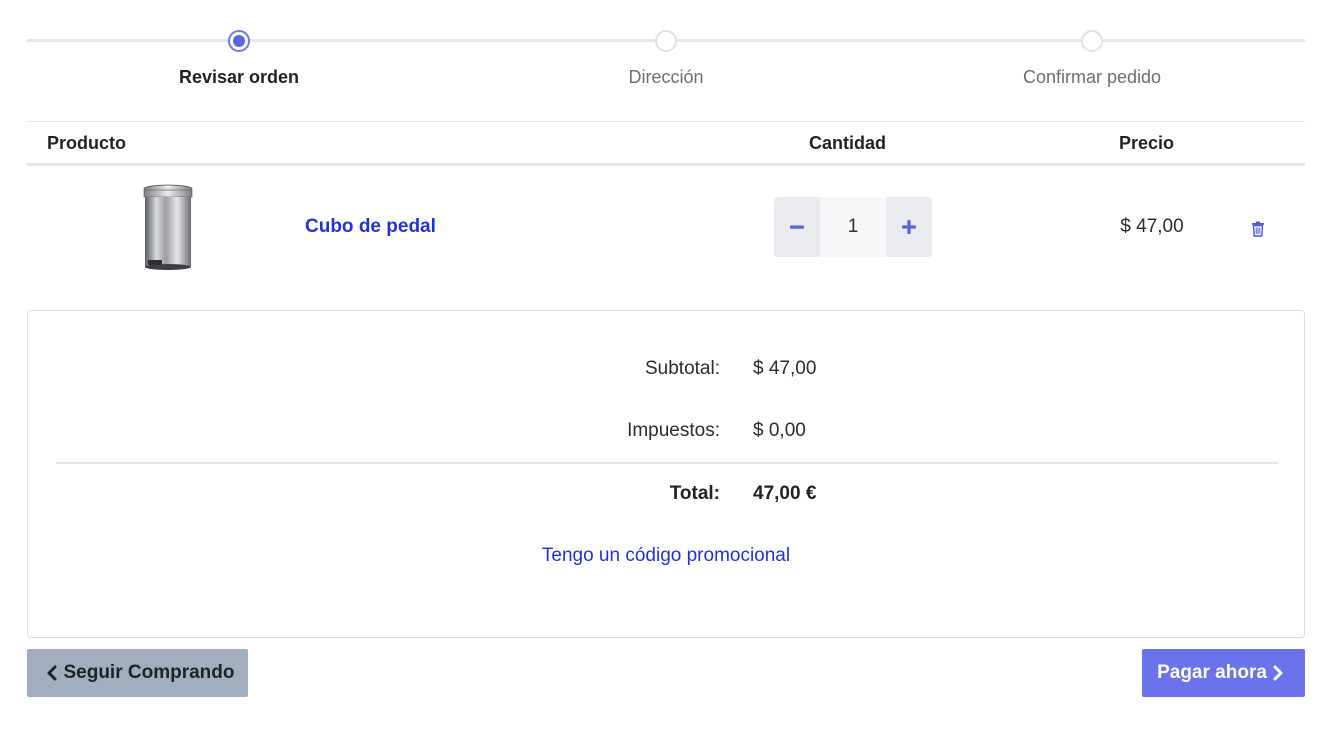 This screenshot has height=734, width=1344. What do you see at coordinates (779, 430) in the screenshot?
I see `tax-value: $ 0,00` at bounding box center [779, 430].